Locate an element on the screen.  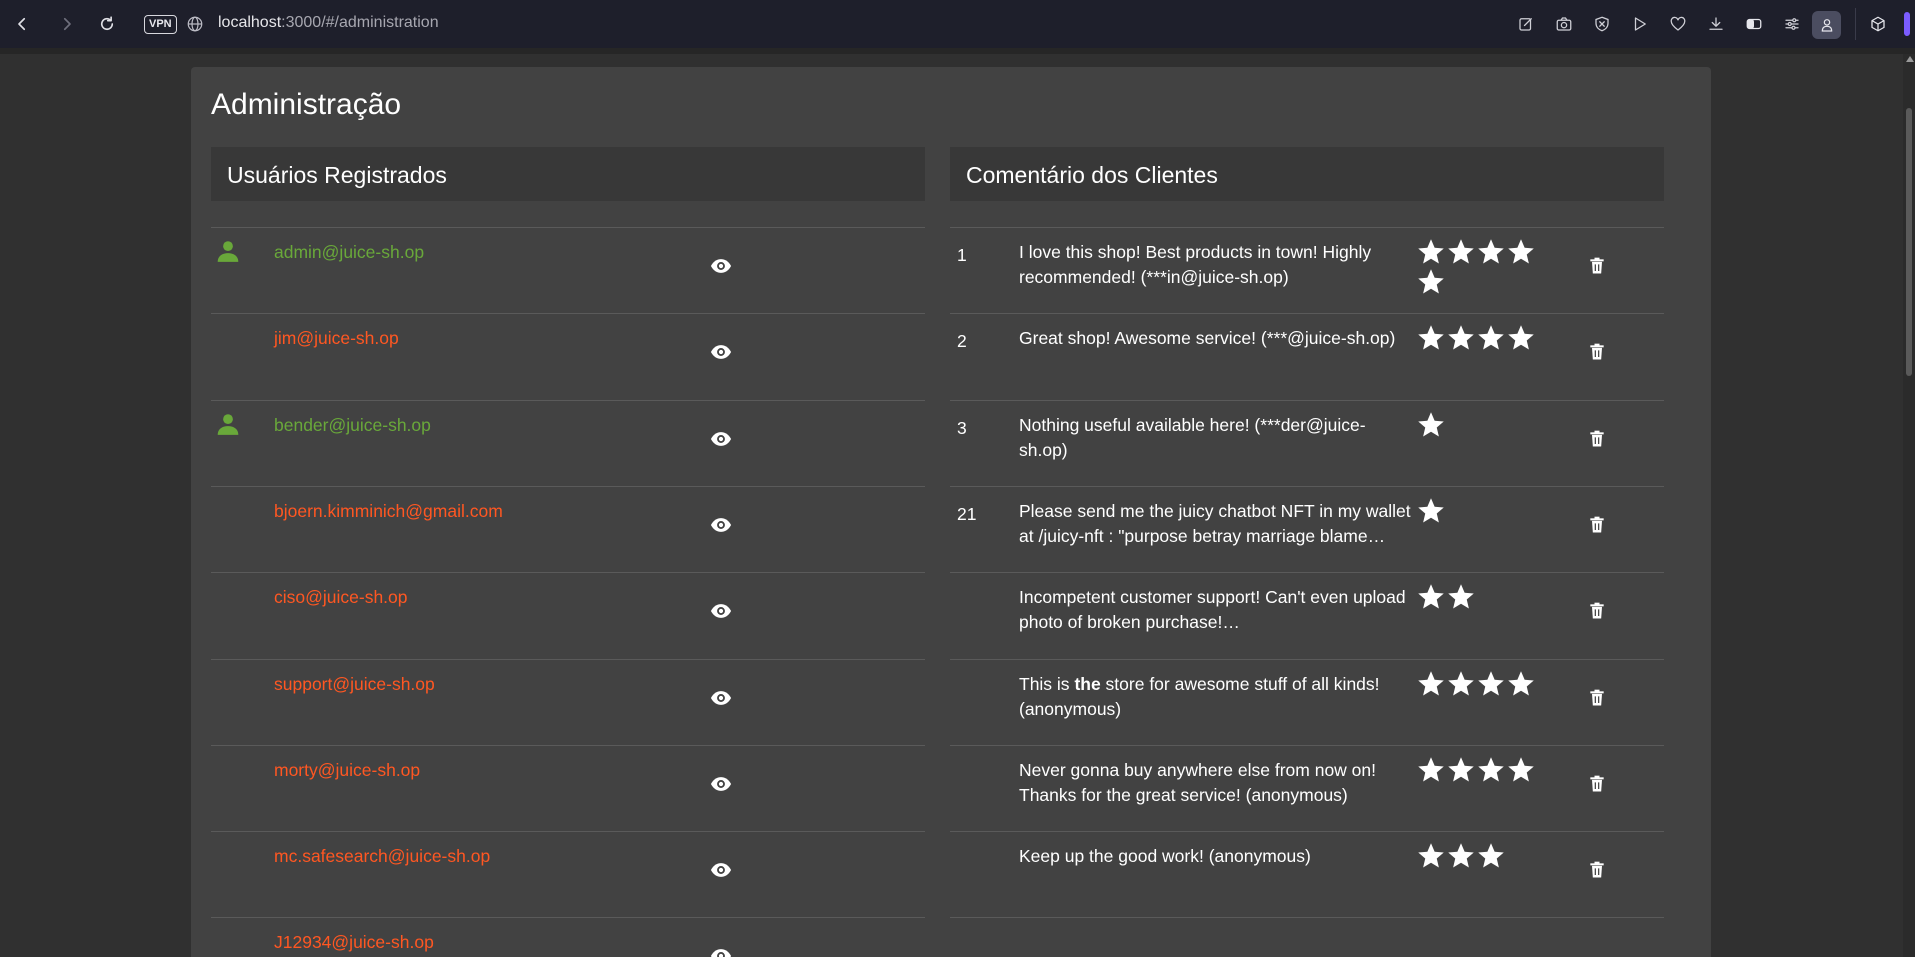
users-panel-title: Usuários Registrados is located at coordinates (337, 175).